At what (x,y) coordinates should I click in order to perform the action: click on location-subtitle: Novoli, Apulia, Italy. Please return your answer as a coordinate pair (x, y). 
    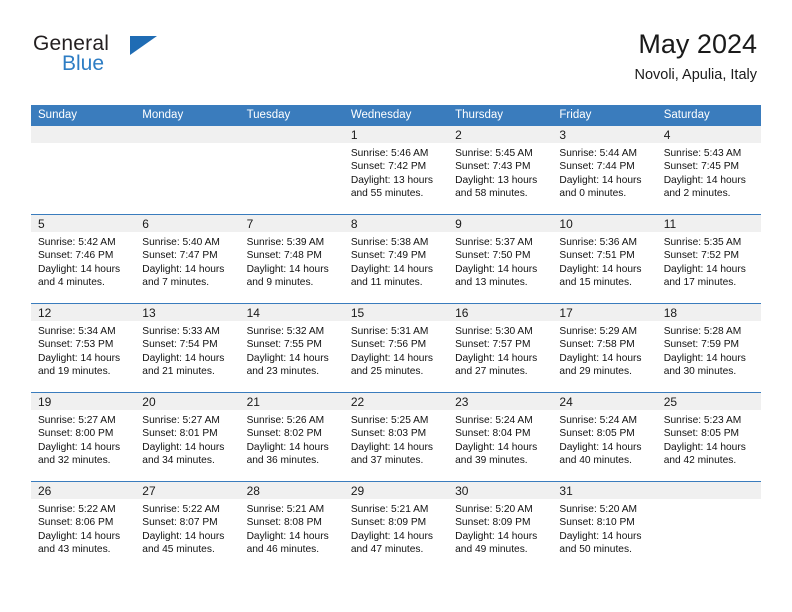
    Looking at the image, I should click on (695, 75).